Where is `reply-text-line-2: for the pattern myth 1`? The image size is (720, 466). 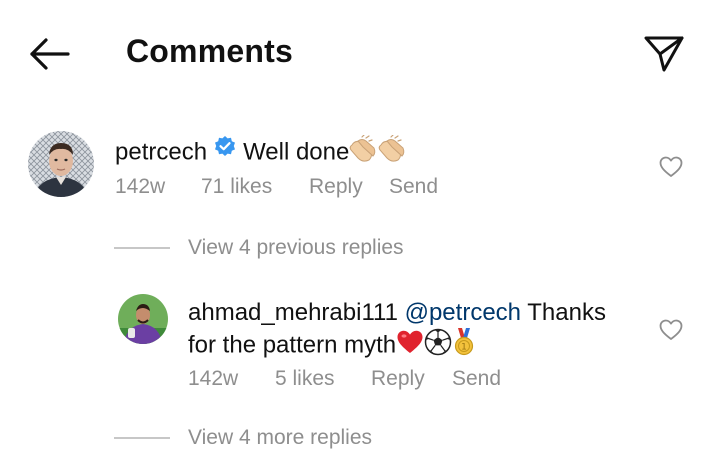
reply-text-line-2: for the pattern myth 1 is located at coordinates (332, 346).